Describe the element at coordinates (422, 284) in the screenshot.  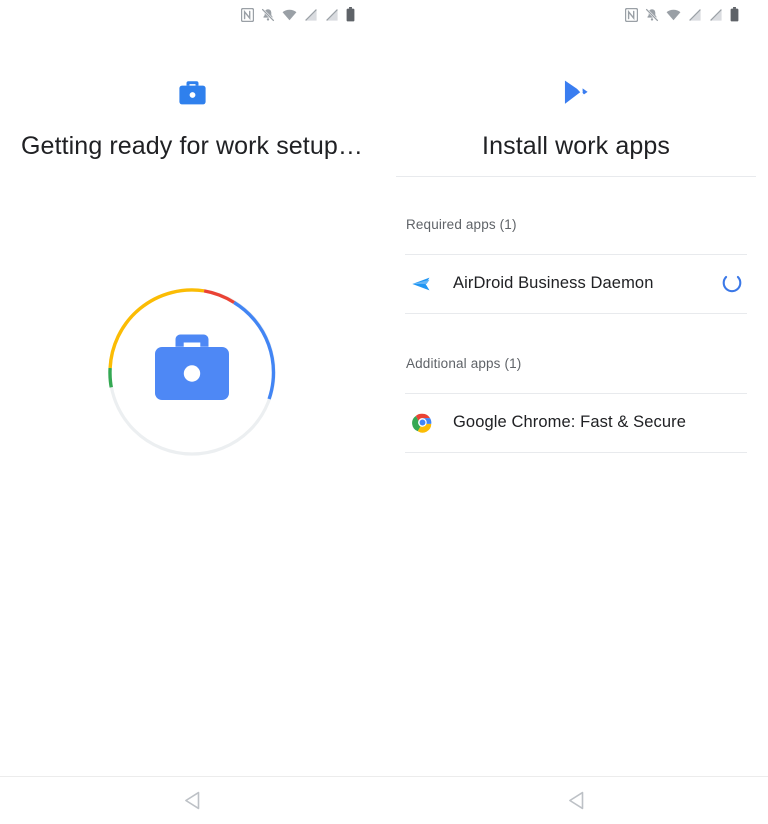
I see `airdroid-icon` at that location.